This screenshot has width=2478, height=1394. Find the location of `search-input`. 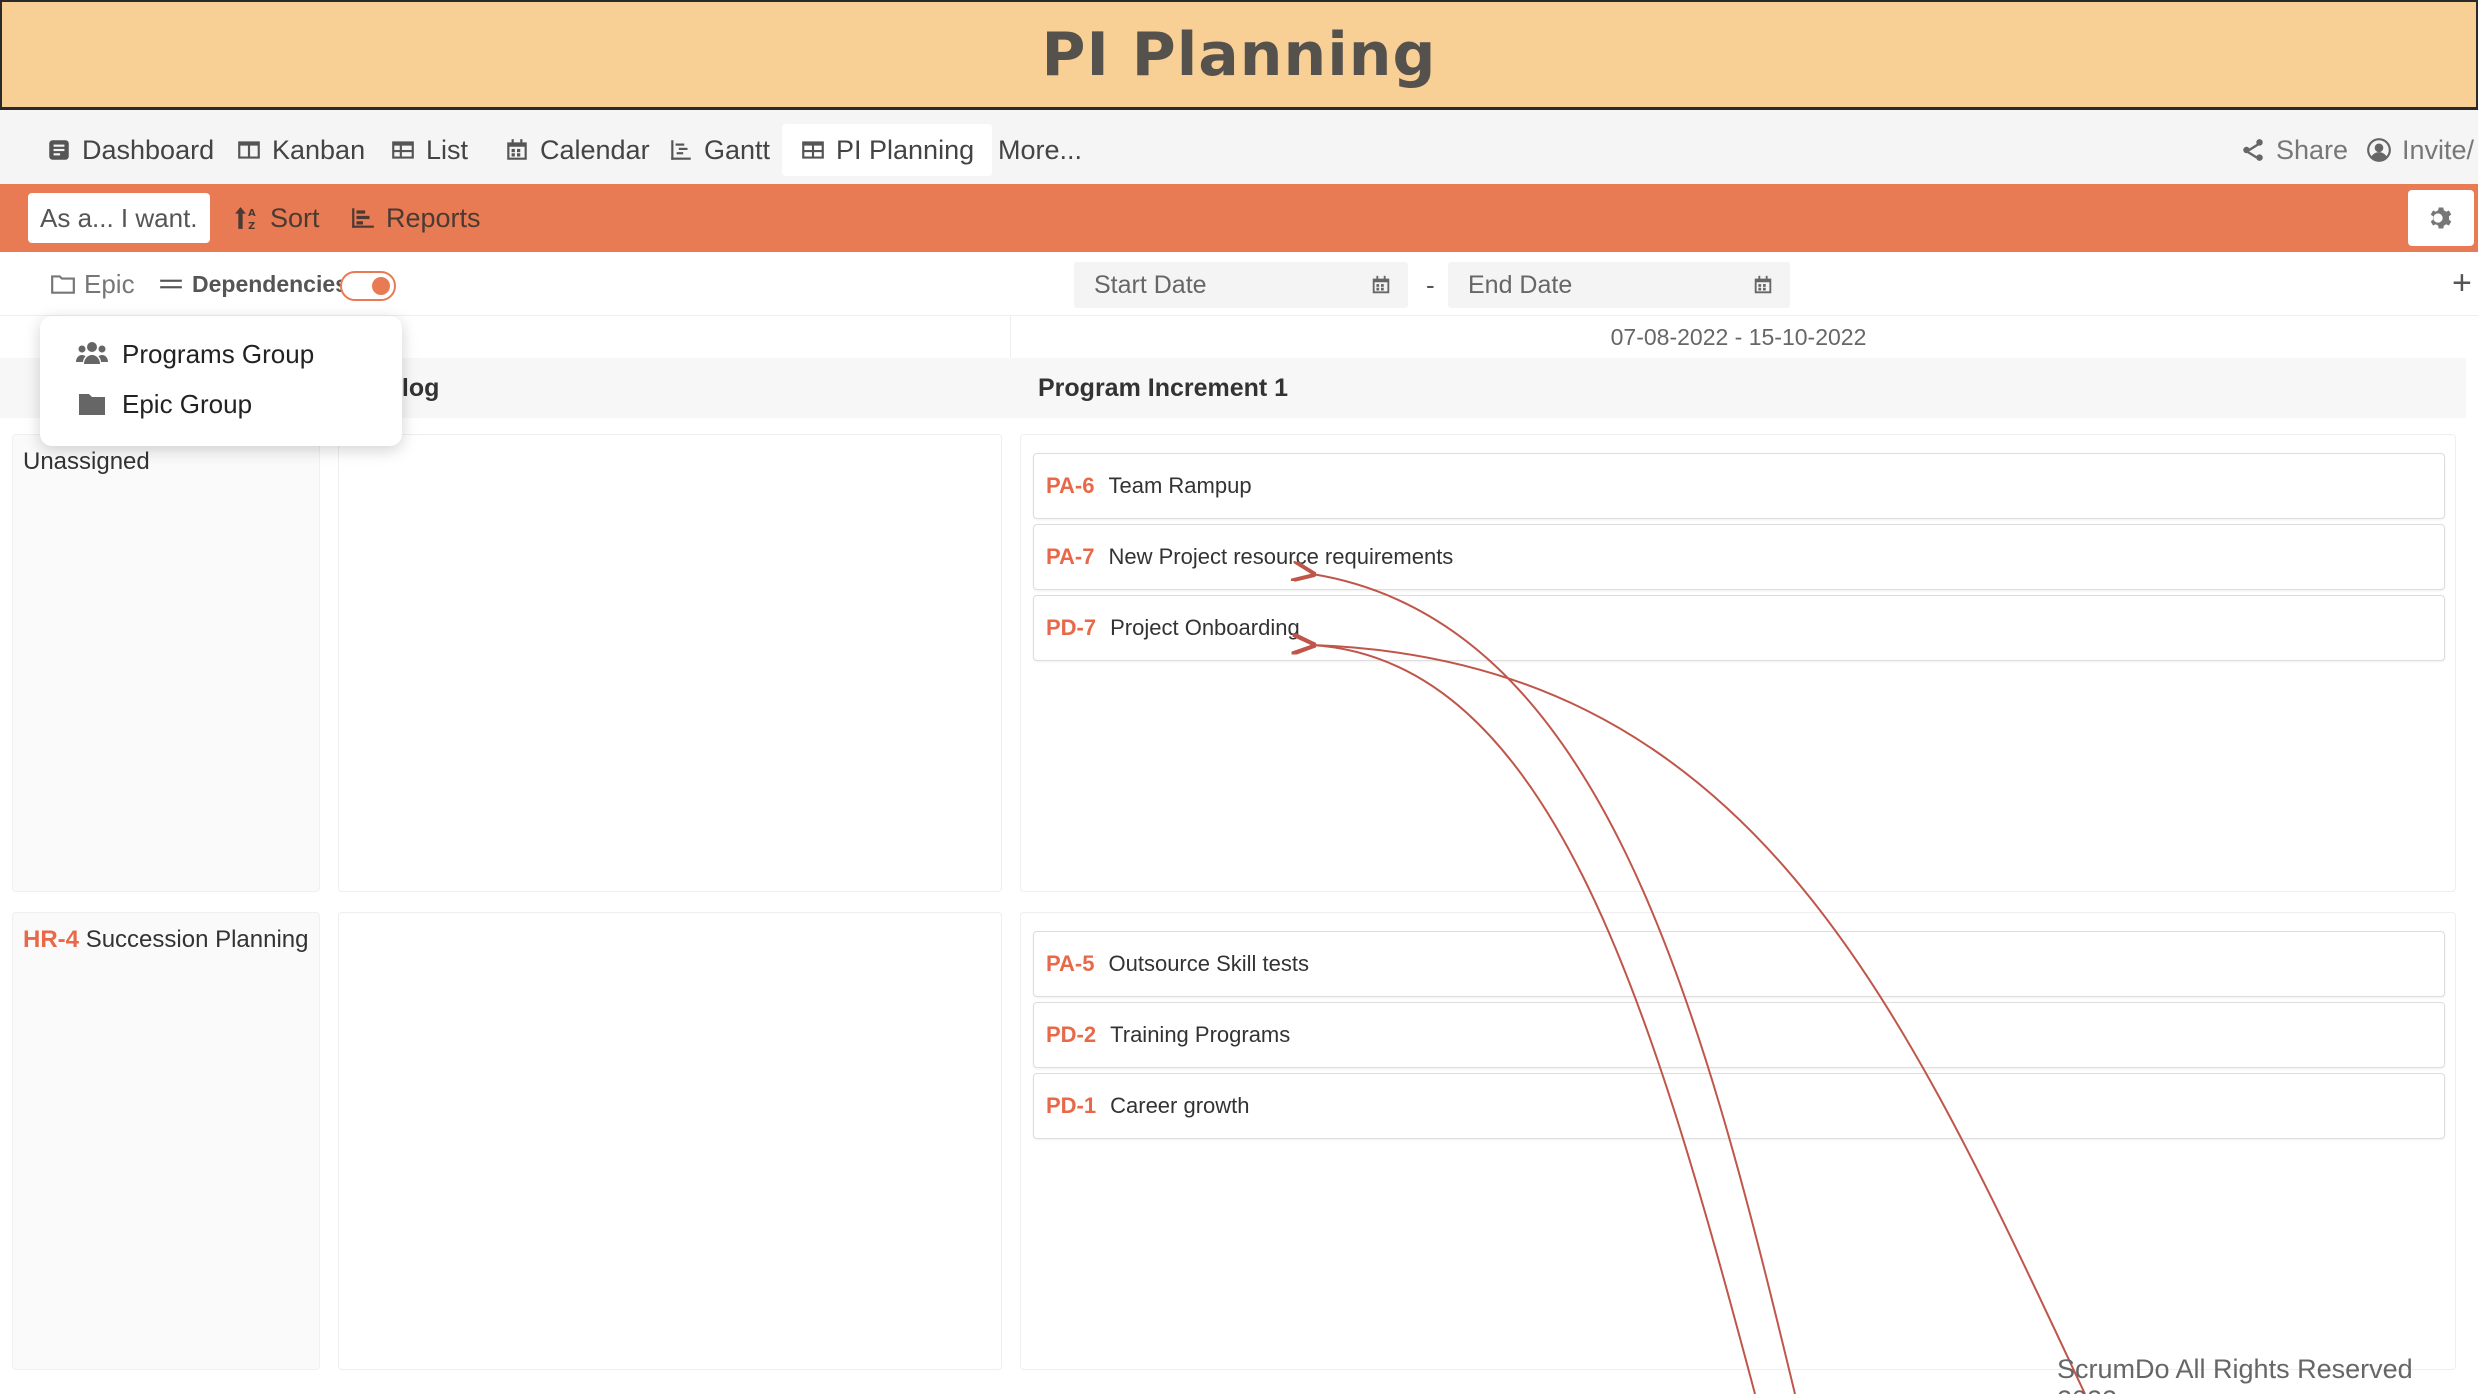

search-input is located at coordinates (119, 218).